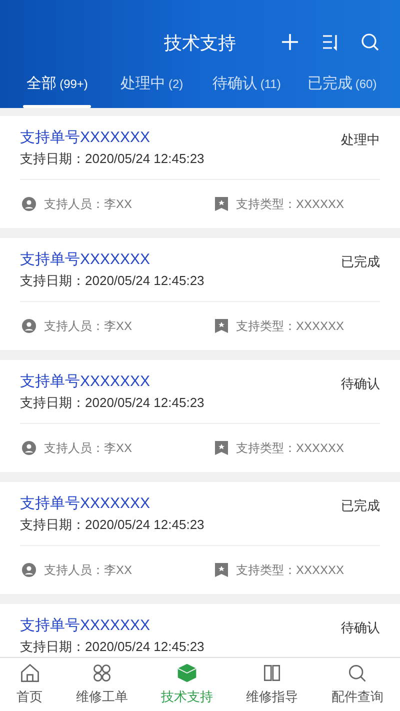 This screenshot has height=711, width=400. I want to click on cube-icon, so click(187, 673).